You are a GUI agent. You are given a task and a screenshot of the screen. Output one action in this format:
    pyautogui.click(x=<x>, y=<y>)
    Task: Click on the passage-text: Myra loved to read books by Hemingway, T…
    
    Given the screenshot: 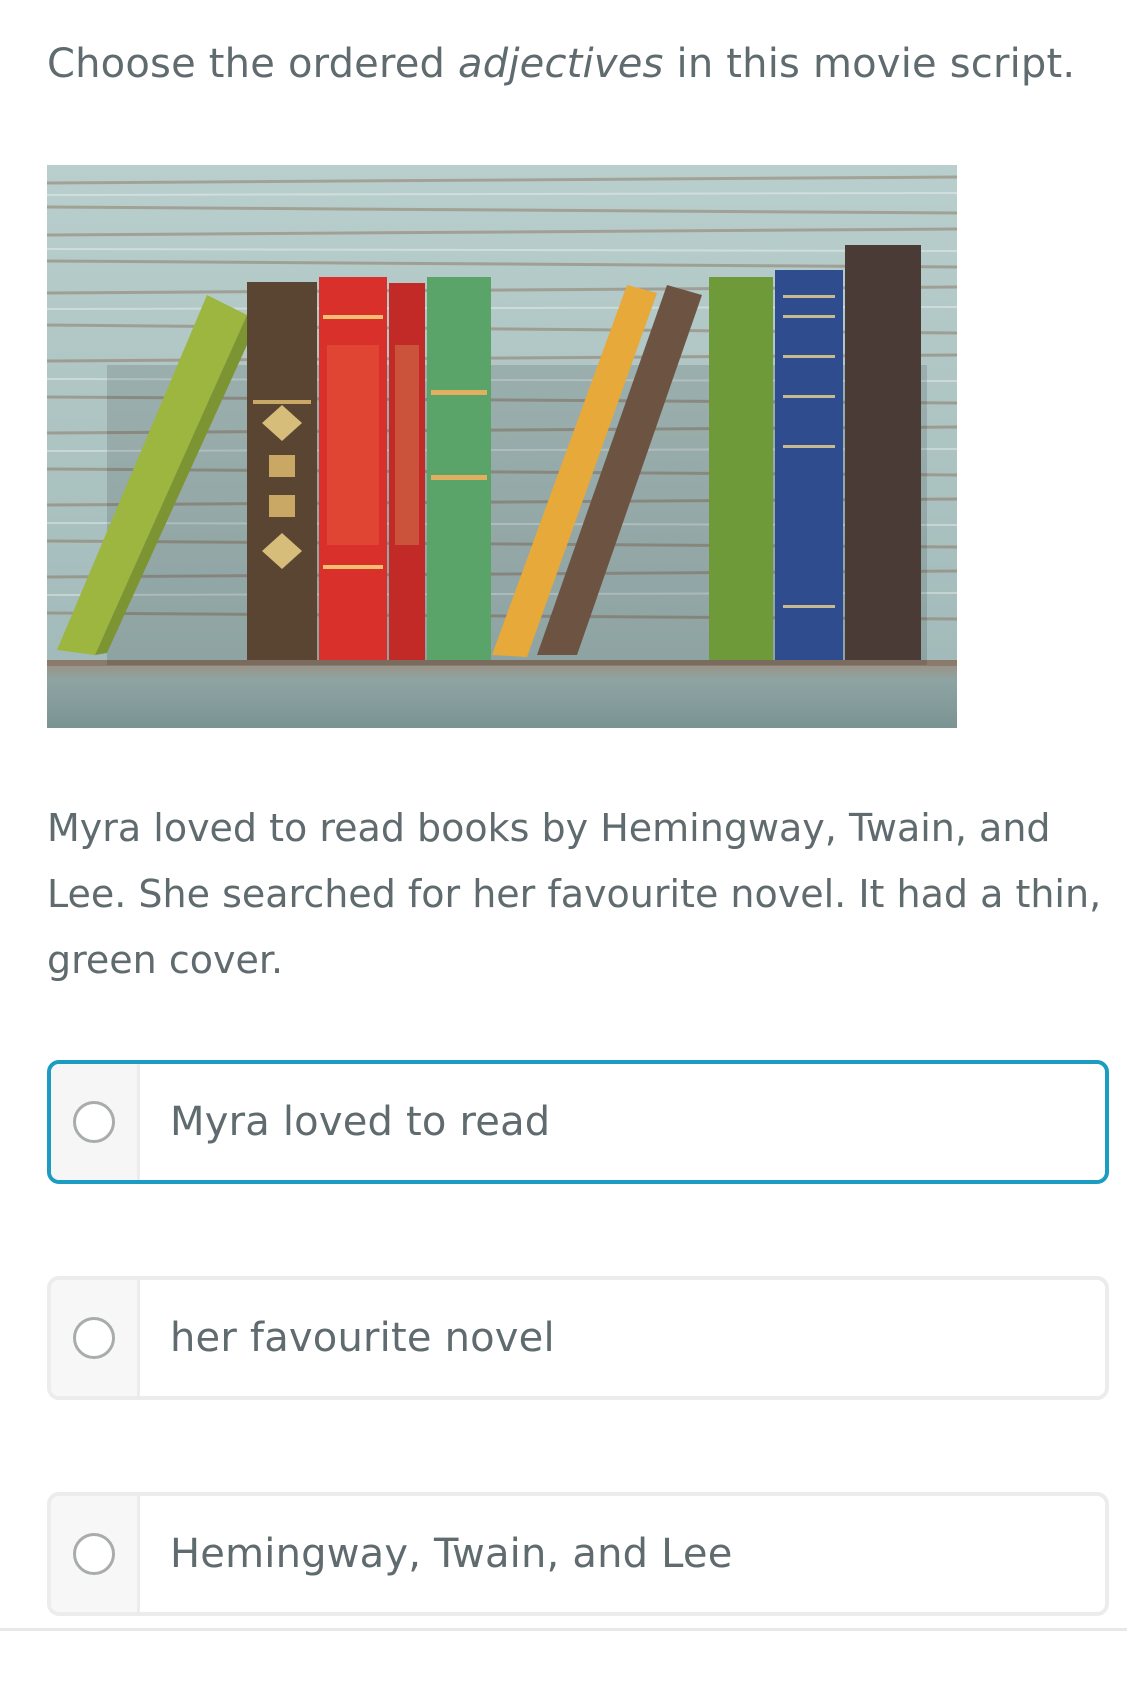 What is the action you would take?
    pyautogui.click(x=574, y=894)
    